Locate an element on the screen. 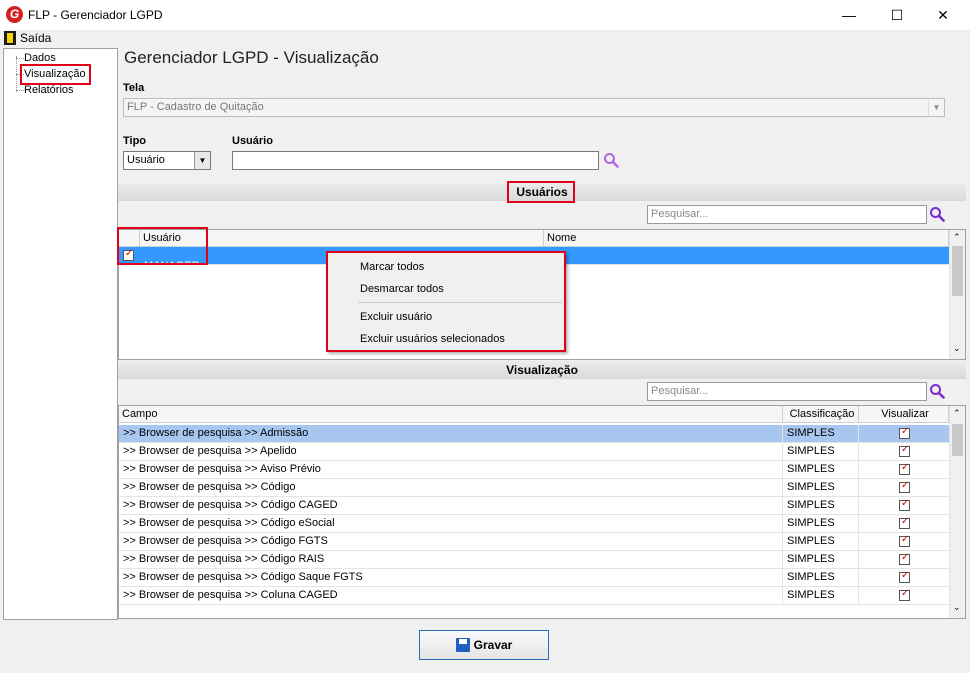 The height and width of the screenshot is (673, 970). minimize-button: — is located at coordinates (849, 15).